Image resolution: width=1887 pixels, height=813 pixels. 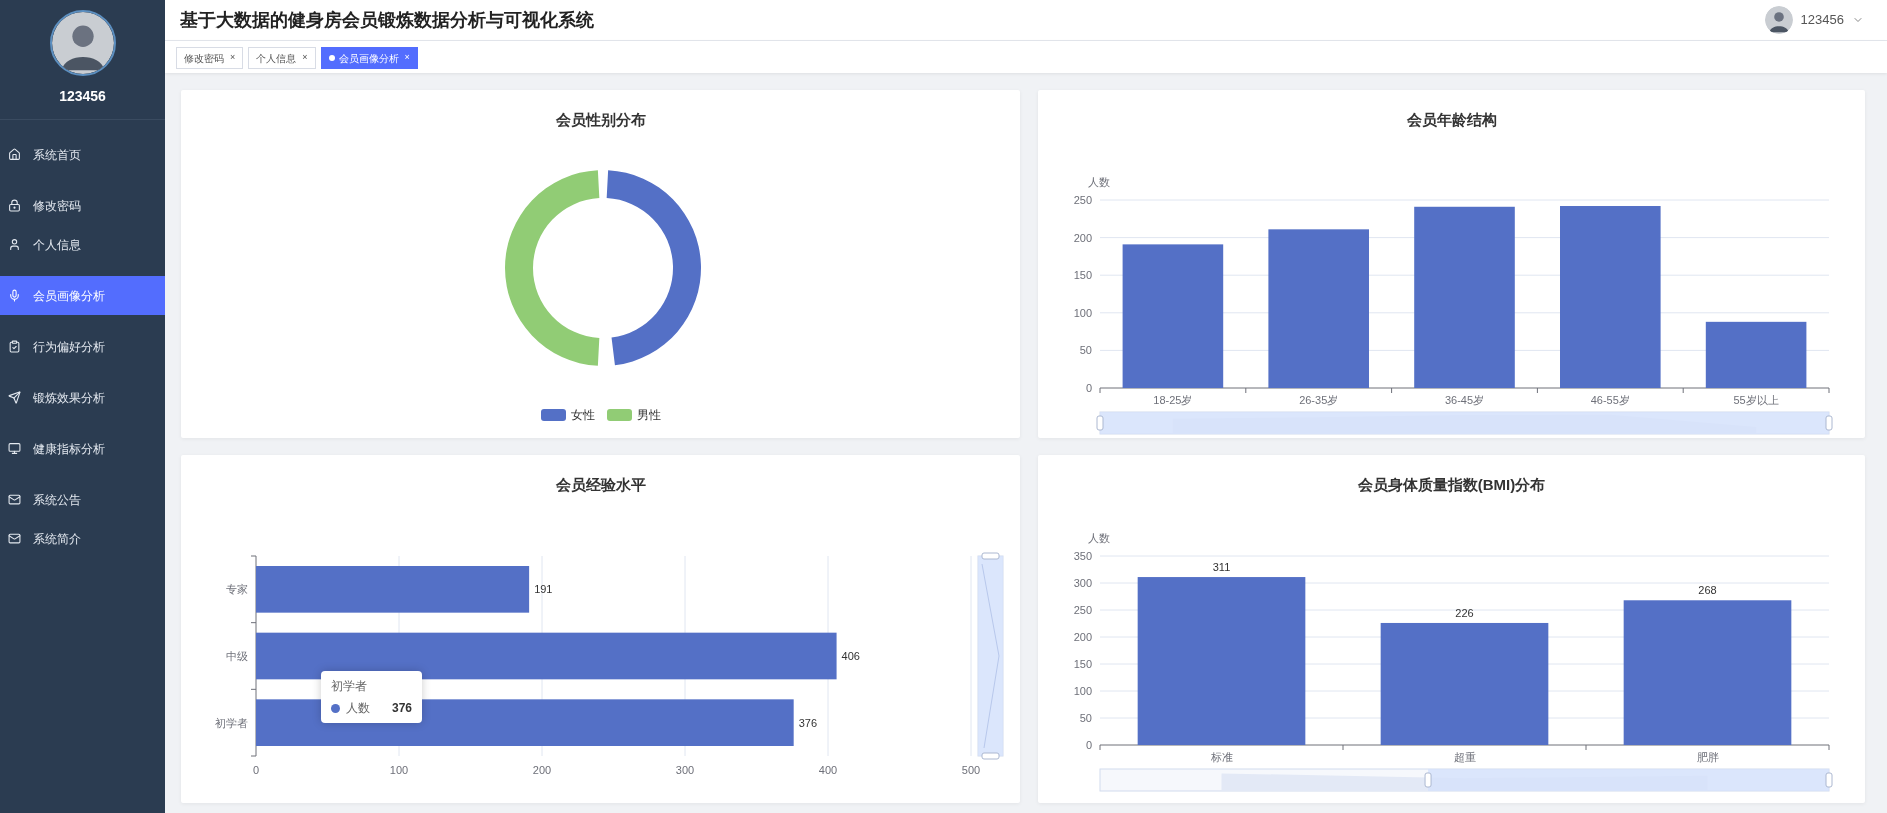 What do you see at coordinates (349, 686) in the screenshot?
I see `tooltip-title: 初学者` at bounding box center [349, 686].